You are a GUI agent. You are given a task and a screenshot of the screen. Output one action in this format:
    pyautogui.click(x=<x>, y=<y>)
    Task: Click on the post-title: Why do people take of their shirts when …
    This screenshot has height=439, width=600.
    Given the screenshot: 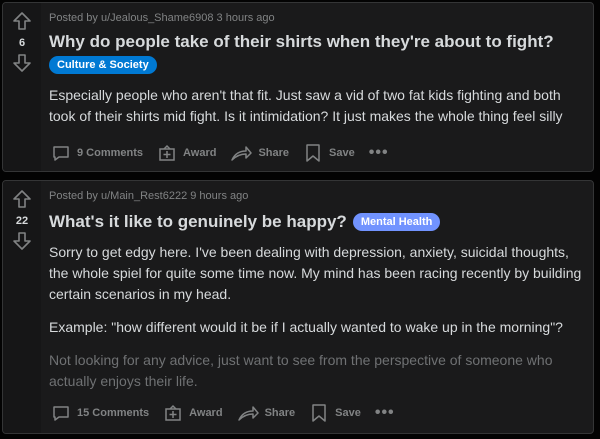 What is the action you would take?
    pyautogui.click(x=301, y=42)
    